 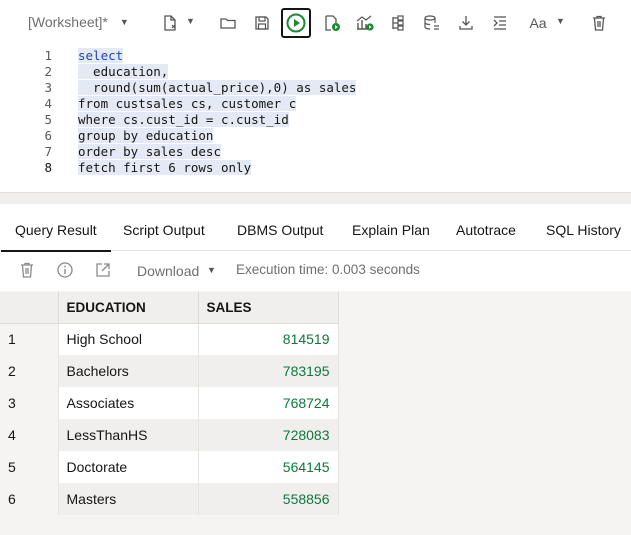 I want to click on sales-cell: 814519, so click(x=268, y=339).